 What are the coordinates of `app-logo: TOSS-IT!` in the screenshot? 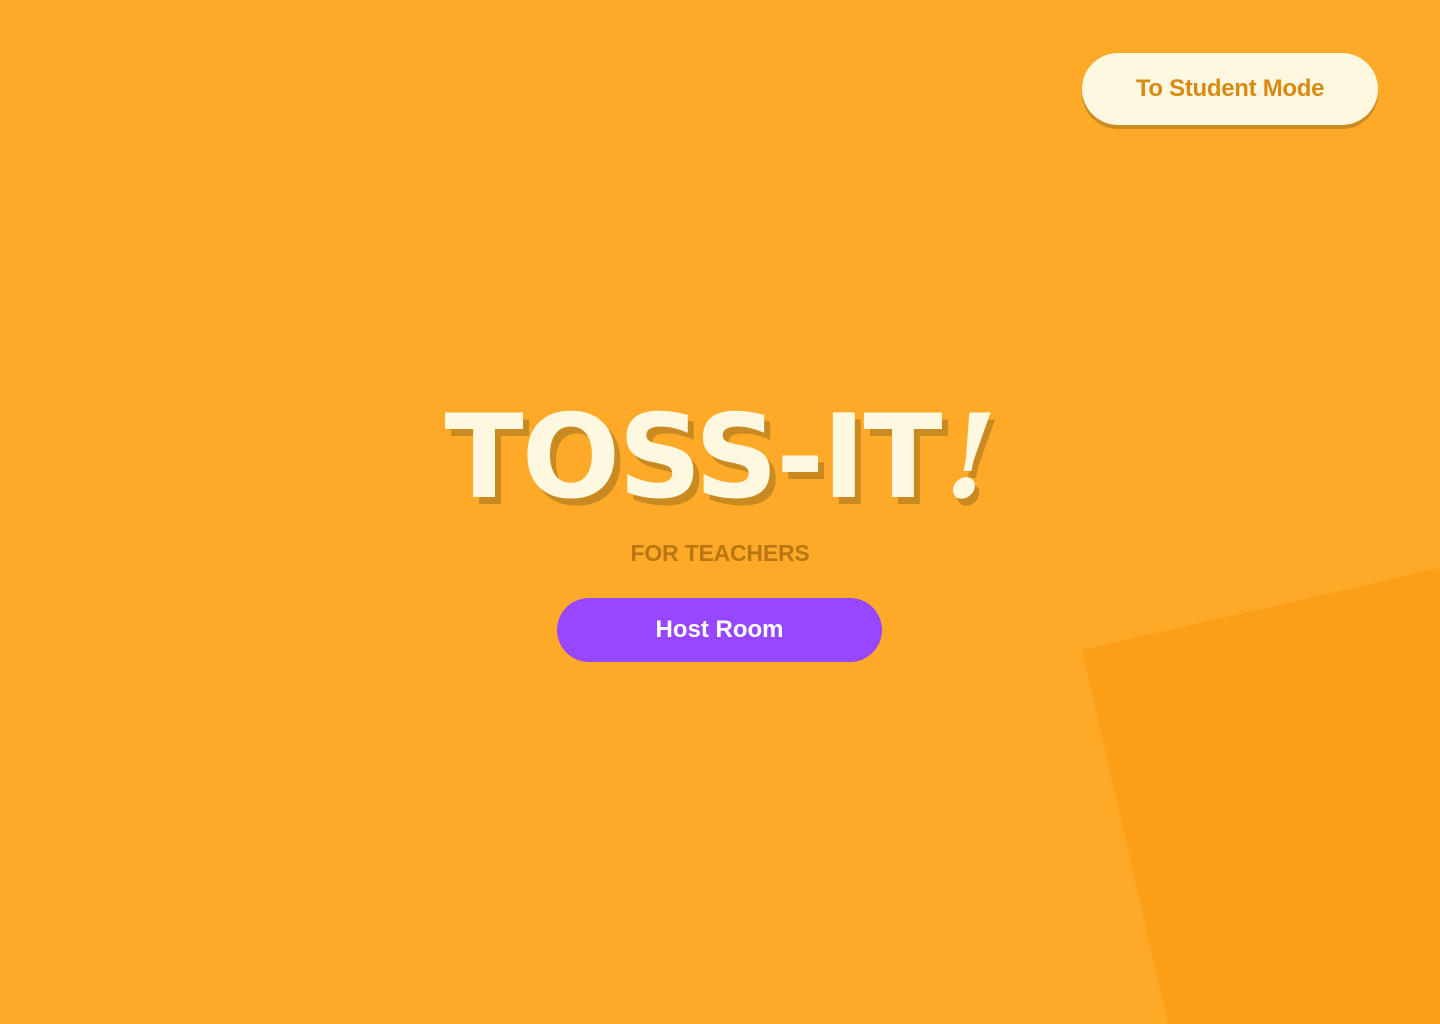 It's located at (727, 457).